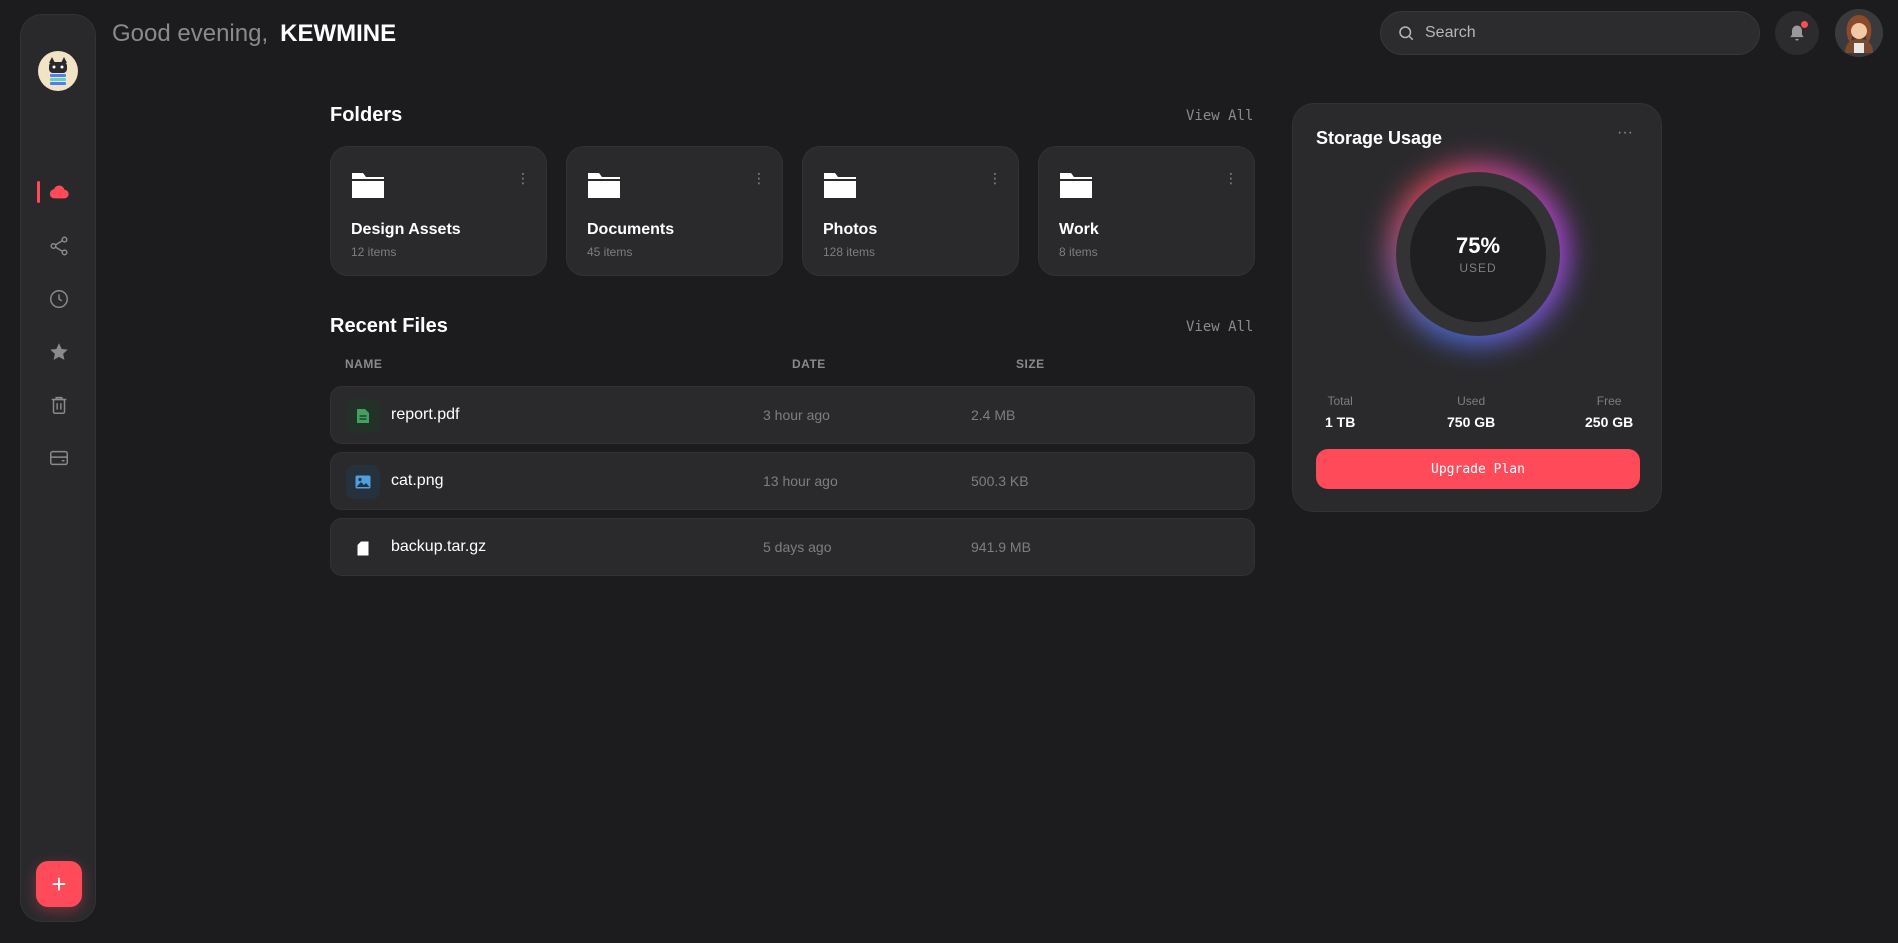 The image size is (1898, 943). Describe the element at coordinates (1340, 422) in the screenshot. I see `stat-value: 1 TB` at that location.